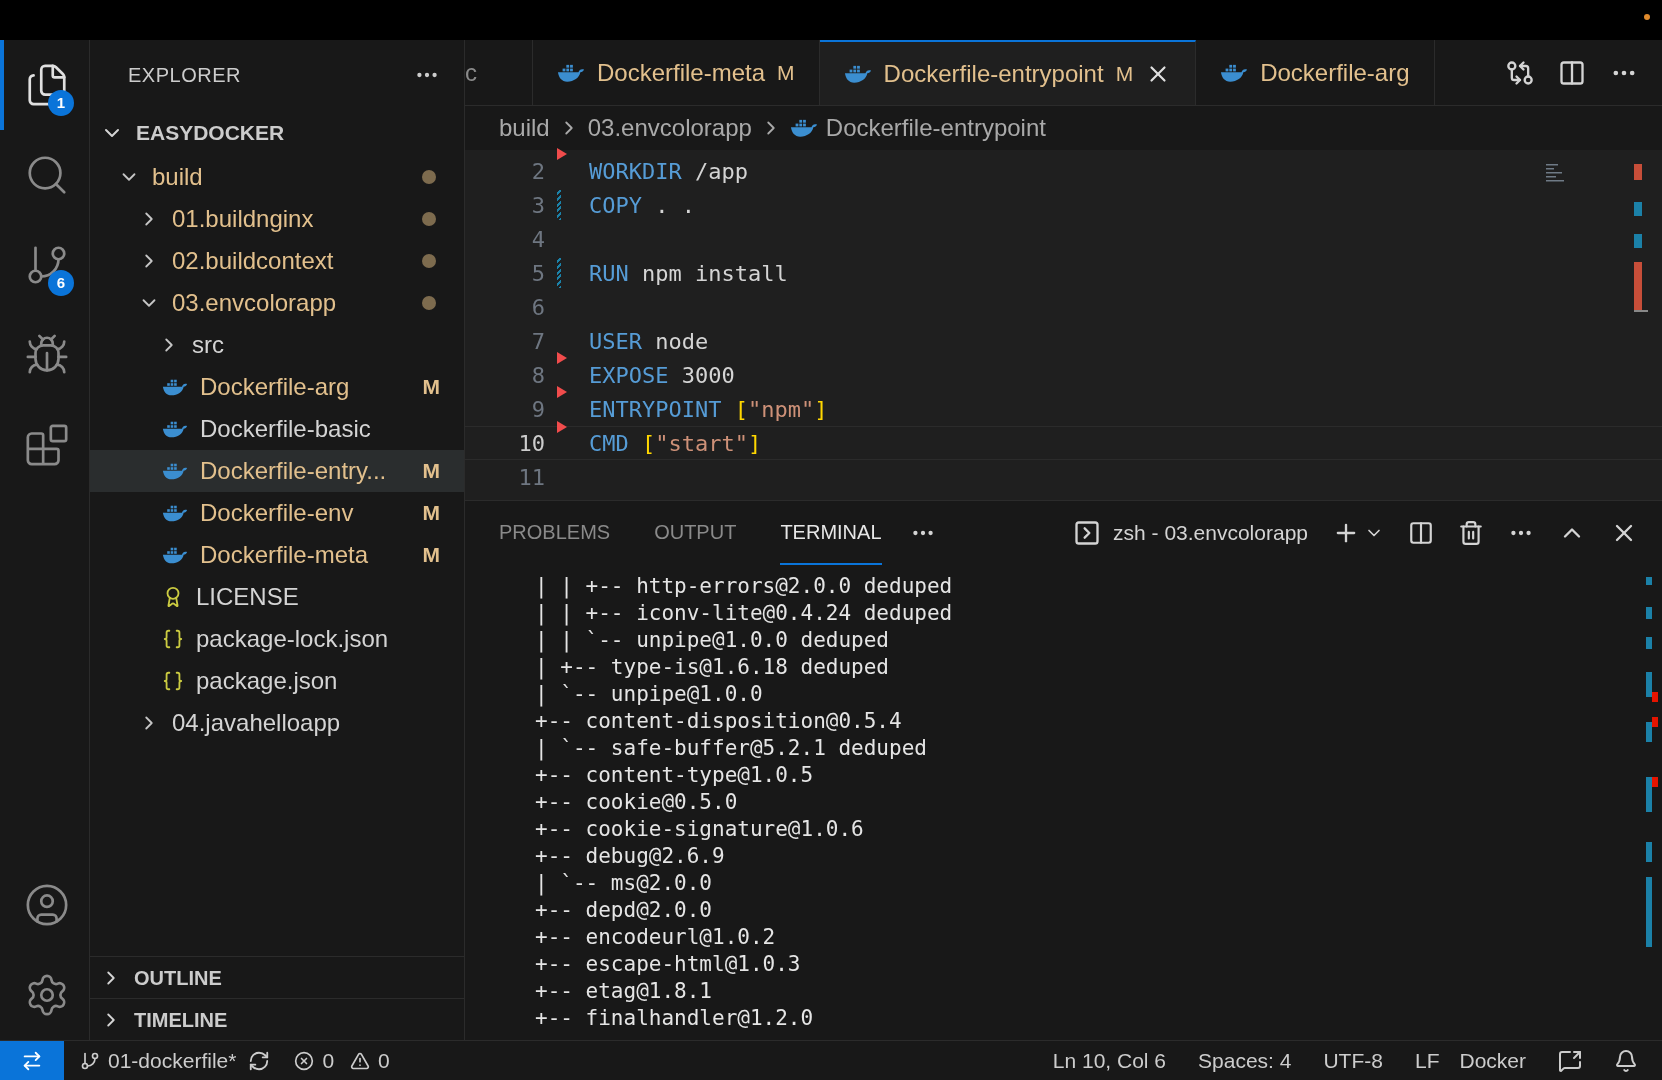 Image resolution: width=1662 pixels, height=1080 pixels. Describe the element at coordinates (158, 1060) in the screenshot. I see `branch-indicator: 01-dockerfile*` at that location.